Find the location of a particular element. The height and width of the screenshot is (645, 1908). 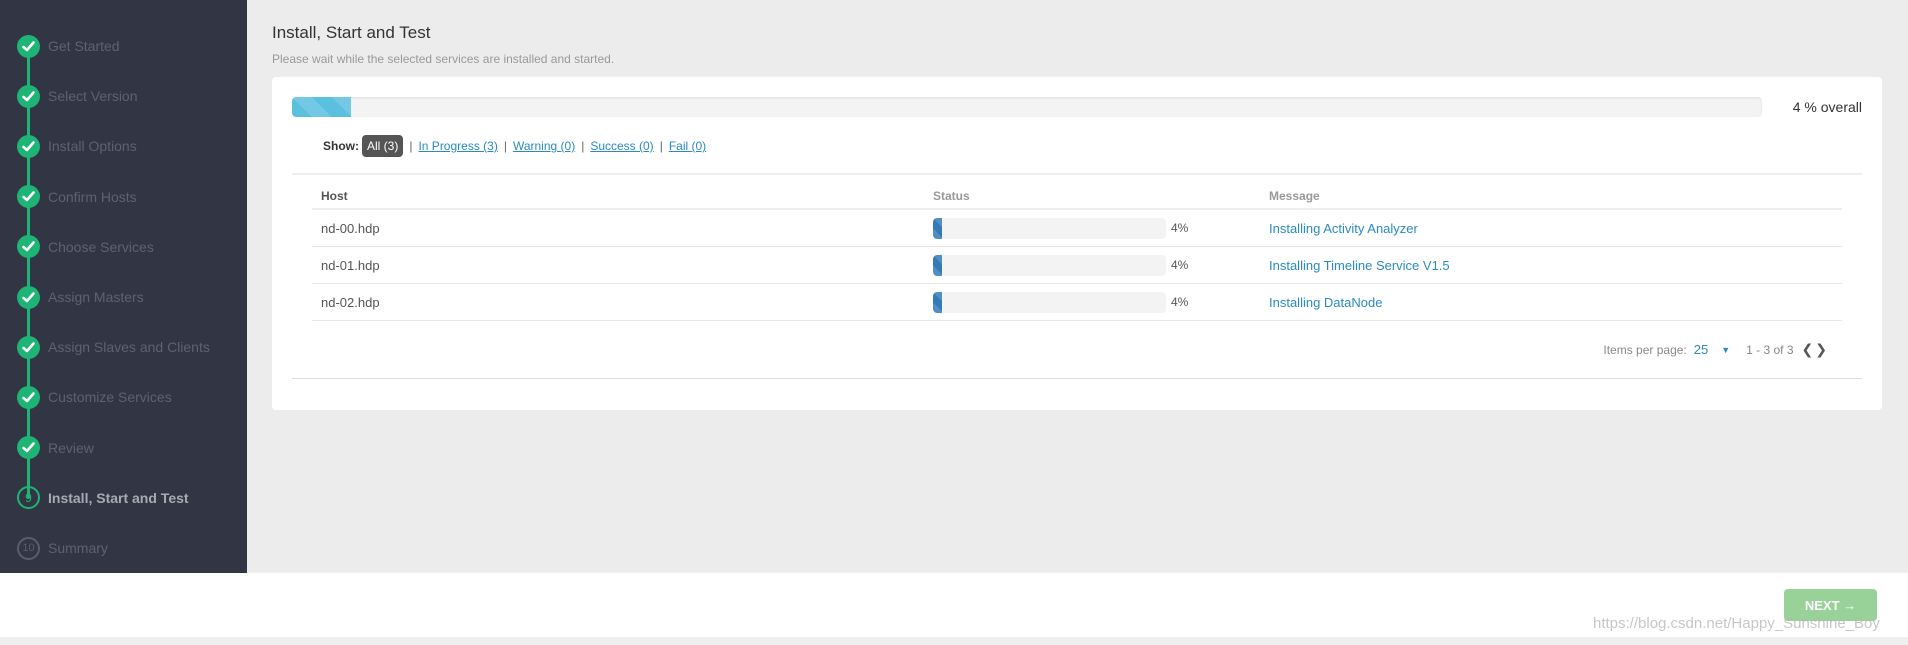

filter-all: All (3) is located at coordinates (383, 146).